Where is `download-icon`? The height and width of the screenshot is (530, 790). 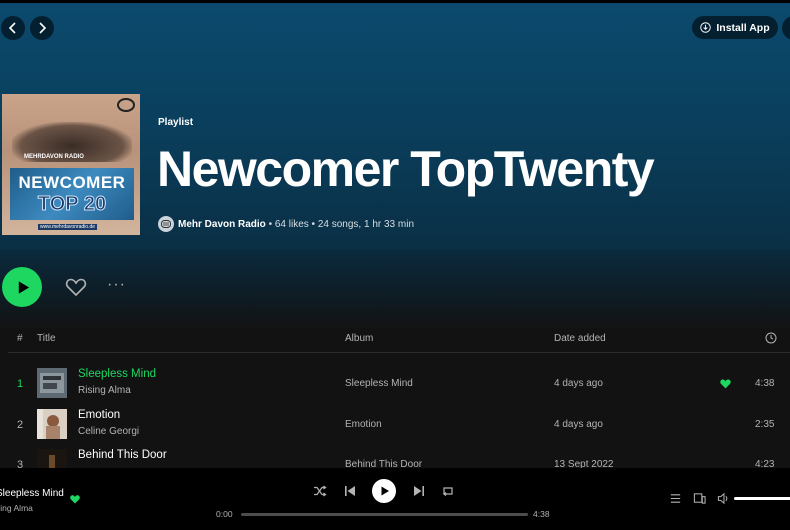 download-icon is located at coordinates (706, 27).